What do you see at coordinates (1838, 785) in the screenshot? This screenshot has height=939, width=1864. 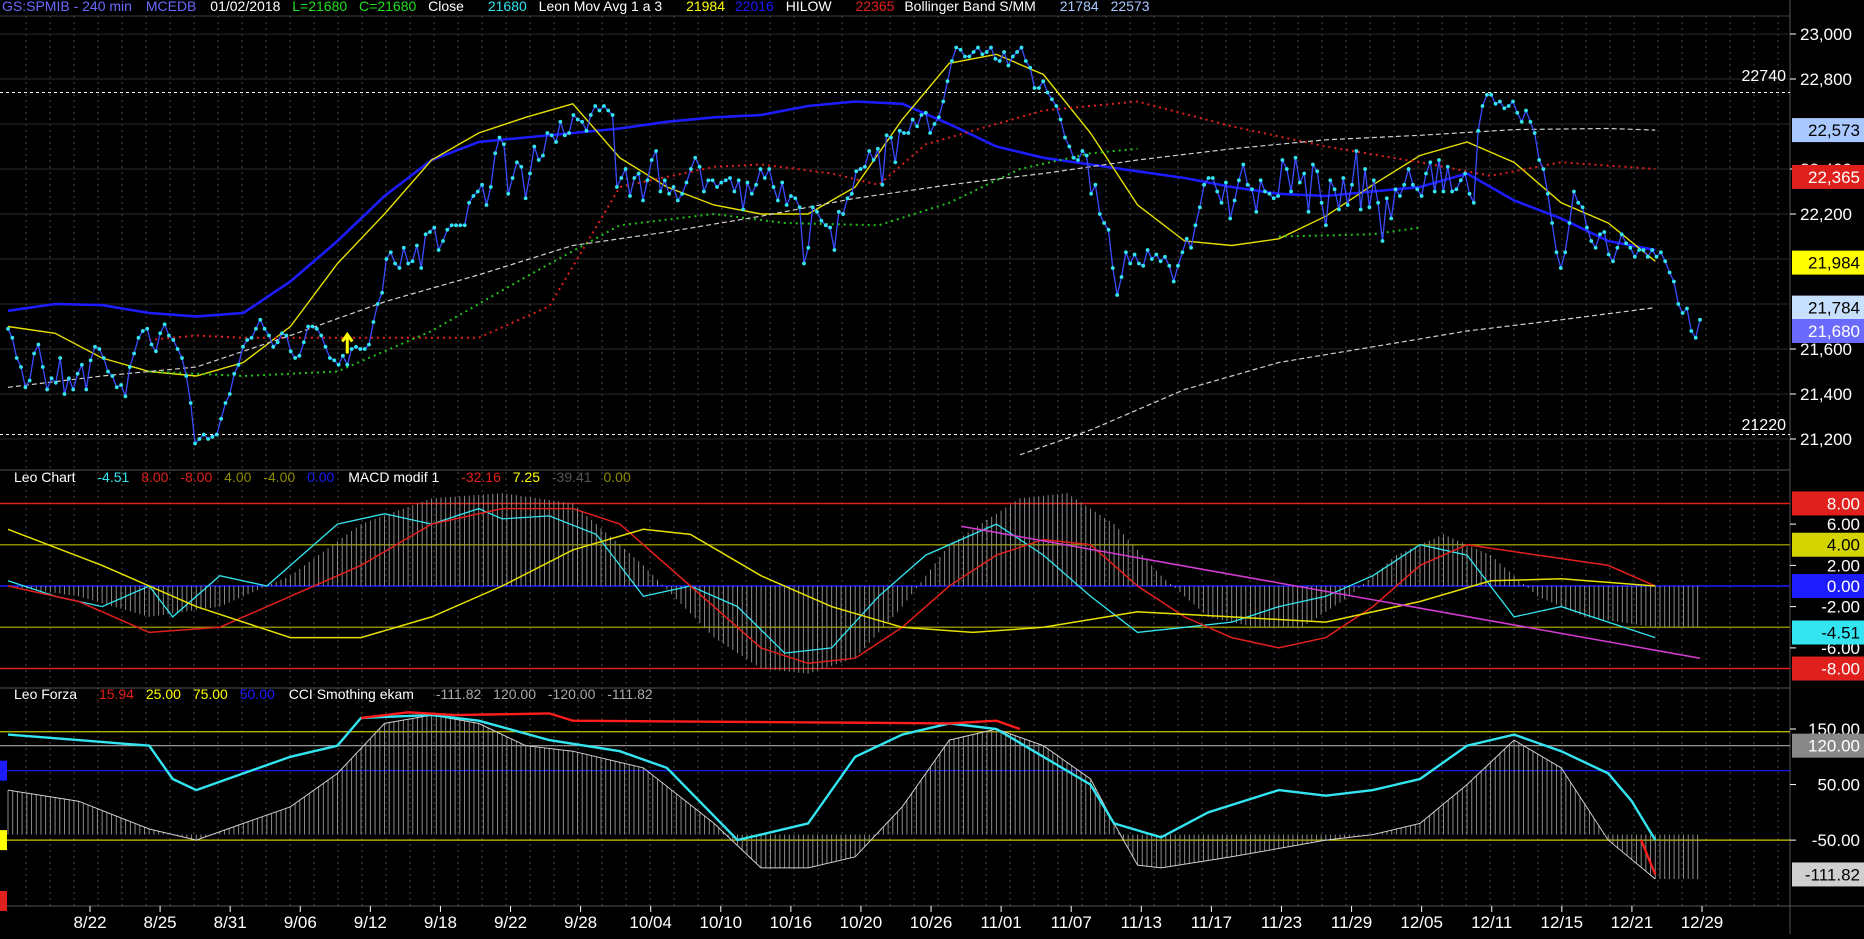 I see `y-tick-label: 50.00` at bounding box center [1838, 785].